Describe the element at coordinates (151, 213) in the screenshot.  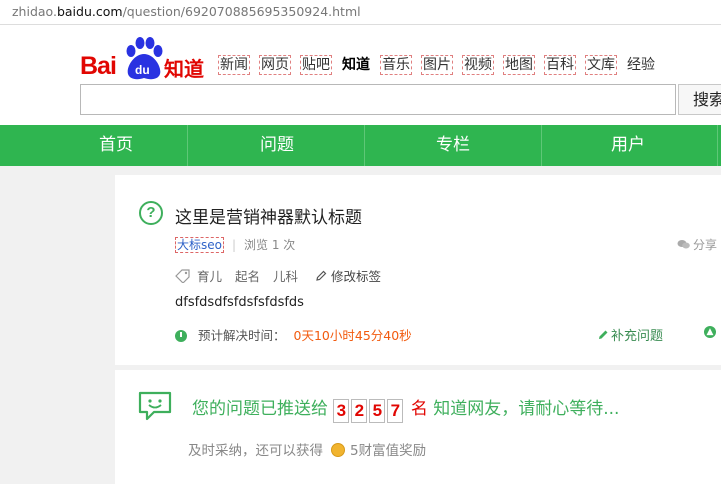
I see `question-mark-icon: ?` at that location.